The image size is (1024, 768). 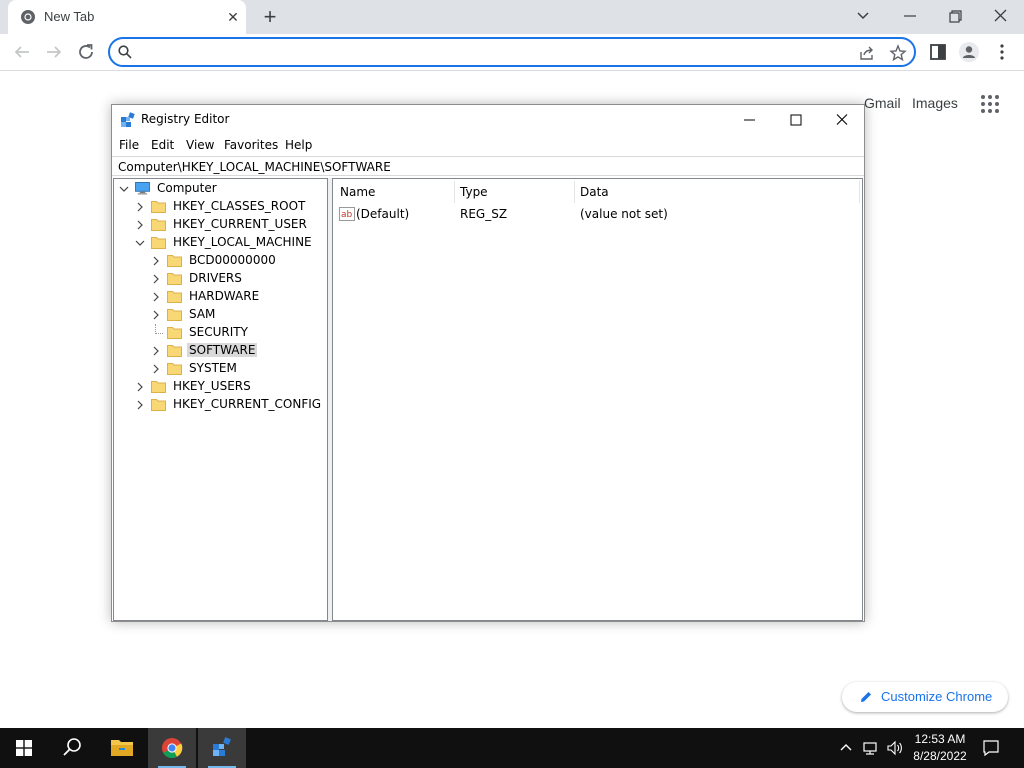 What do you see at coordinates (1000, 16) in the screenshot?
I see `close-window-icon` at bounding box center [1000, 16].